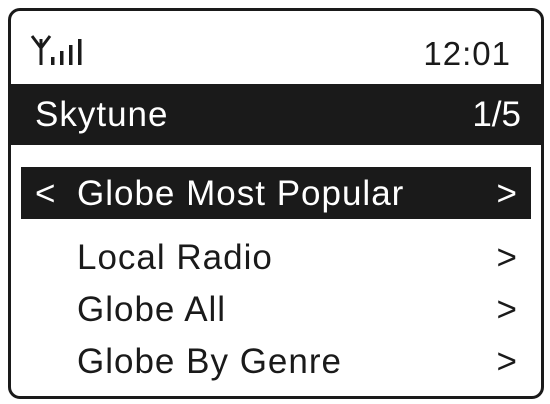  Describe the element at coordinates (209, 361) in the screenshot. I see `menu-item-label: Globe By Genre` at that location.